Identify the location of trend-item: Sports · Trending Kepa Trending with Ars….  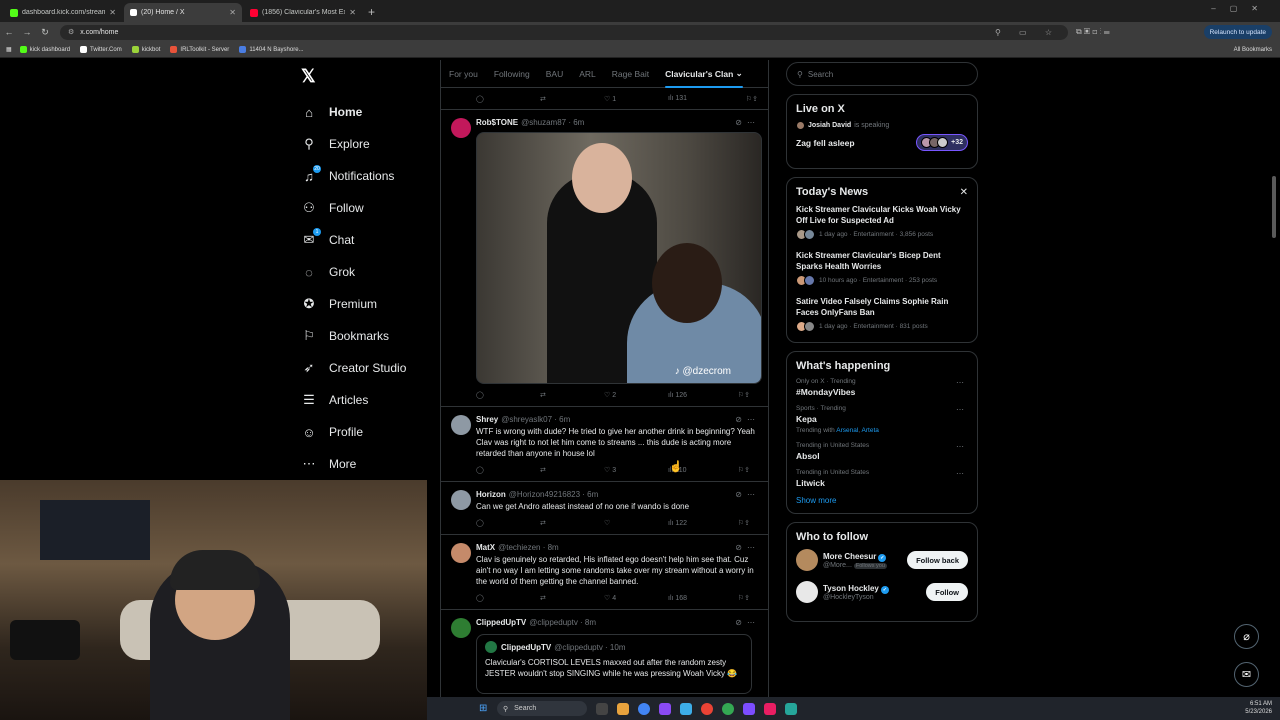
(882, 419).